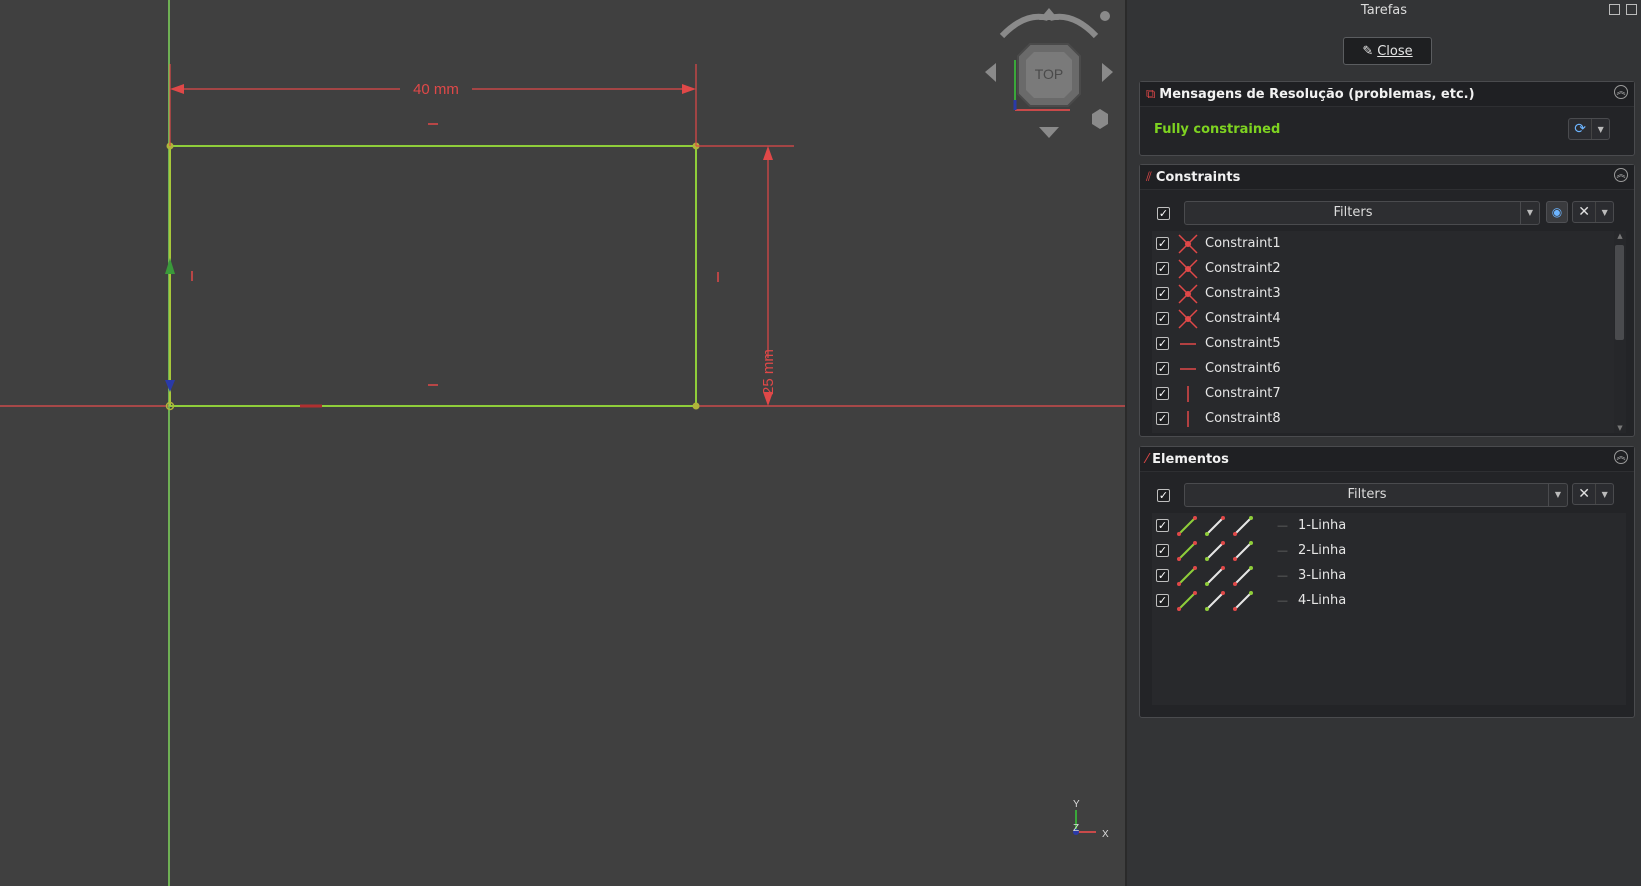  I want to click on vertex-bottom-right, so click(696, 406).